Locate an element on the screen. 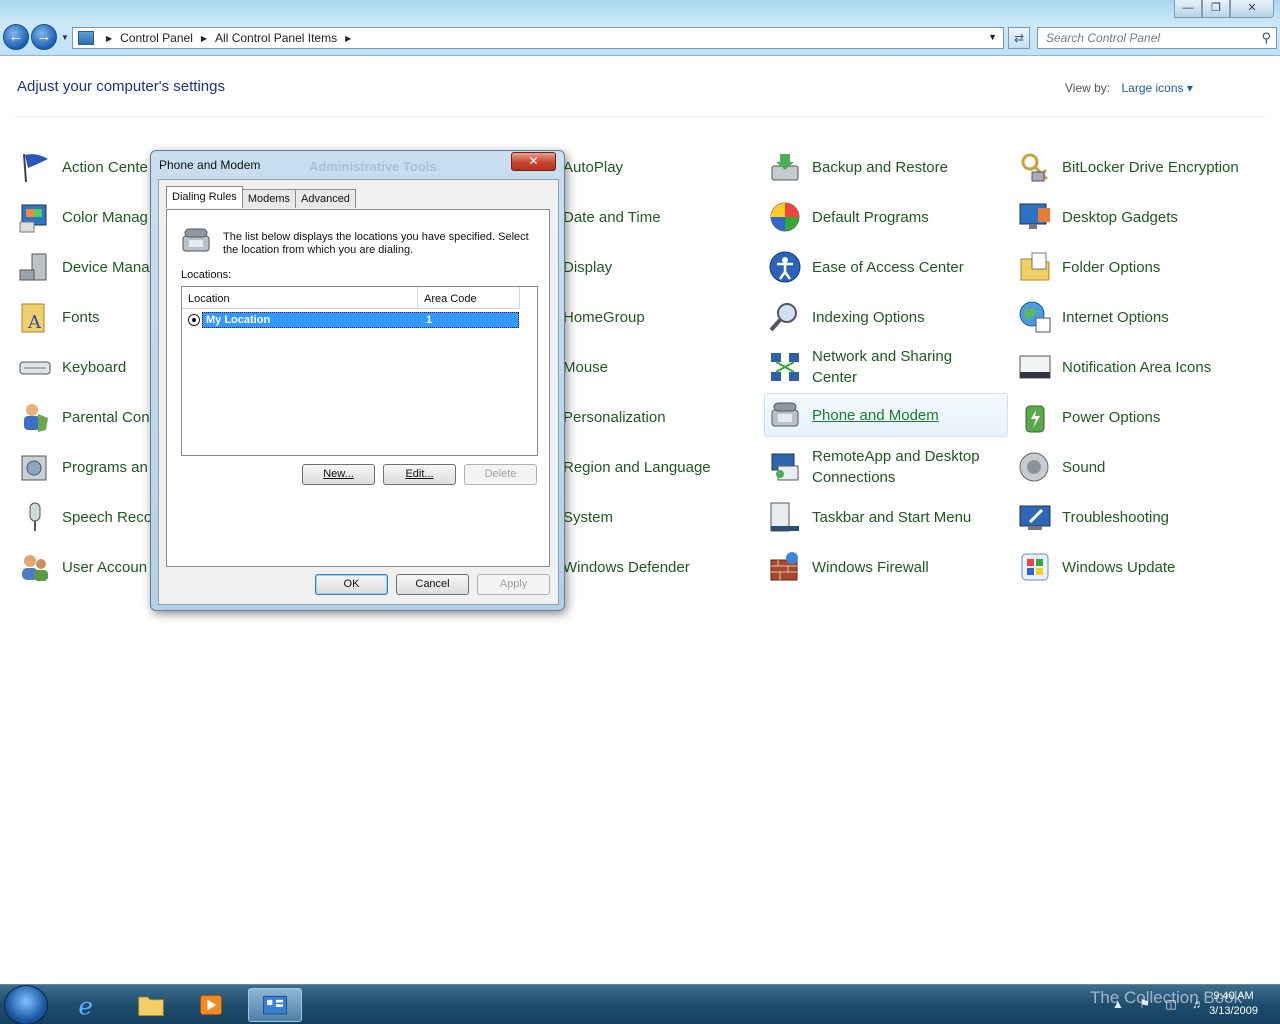  cp-item-color-management: Color Manag is located at coordinates (88, 217).